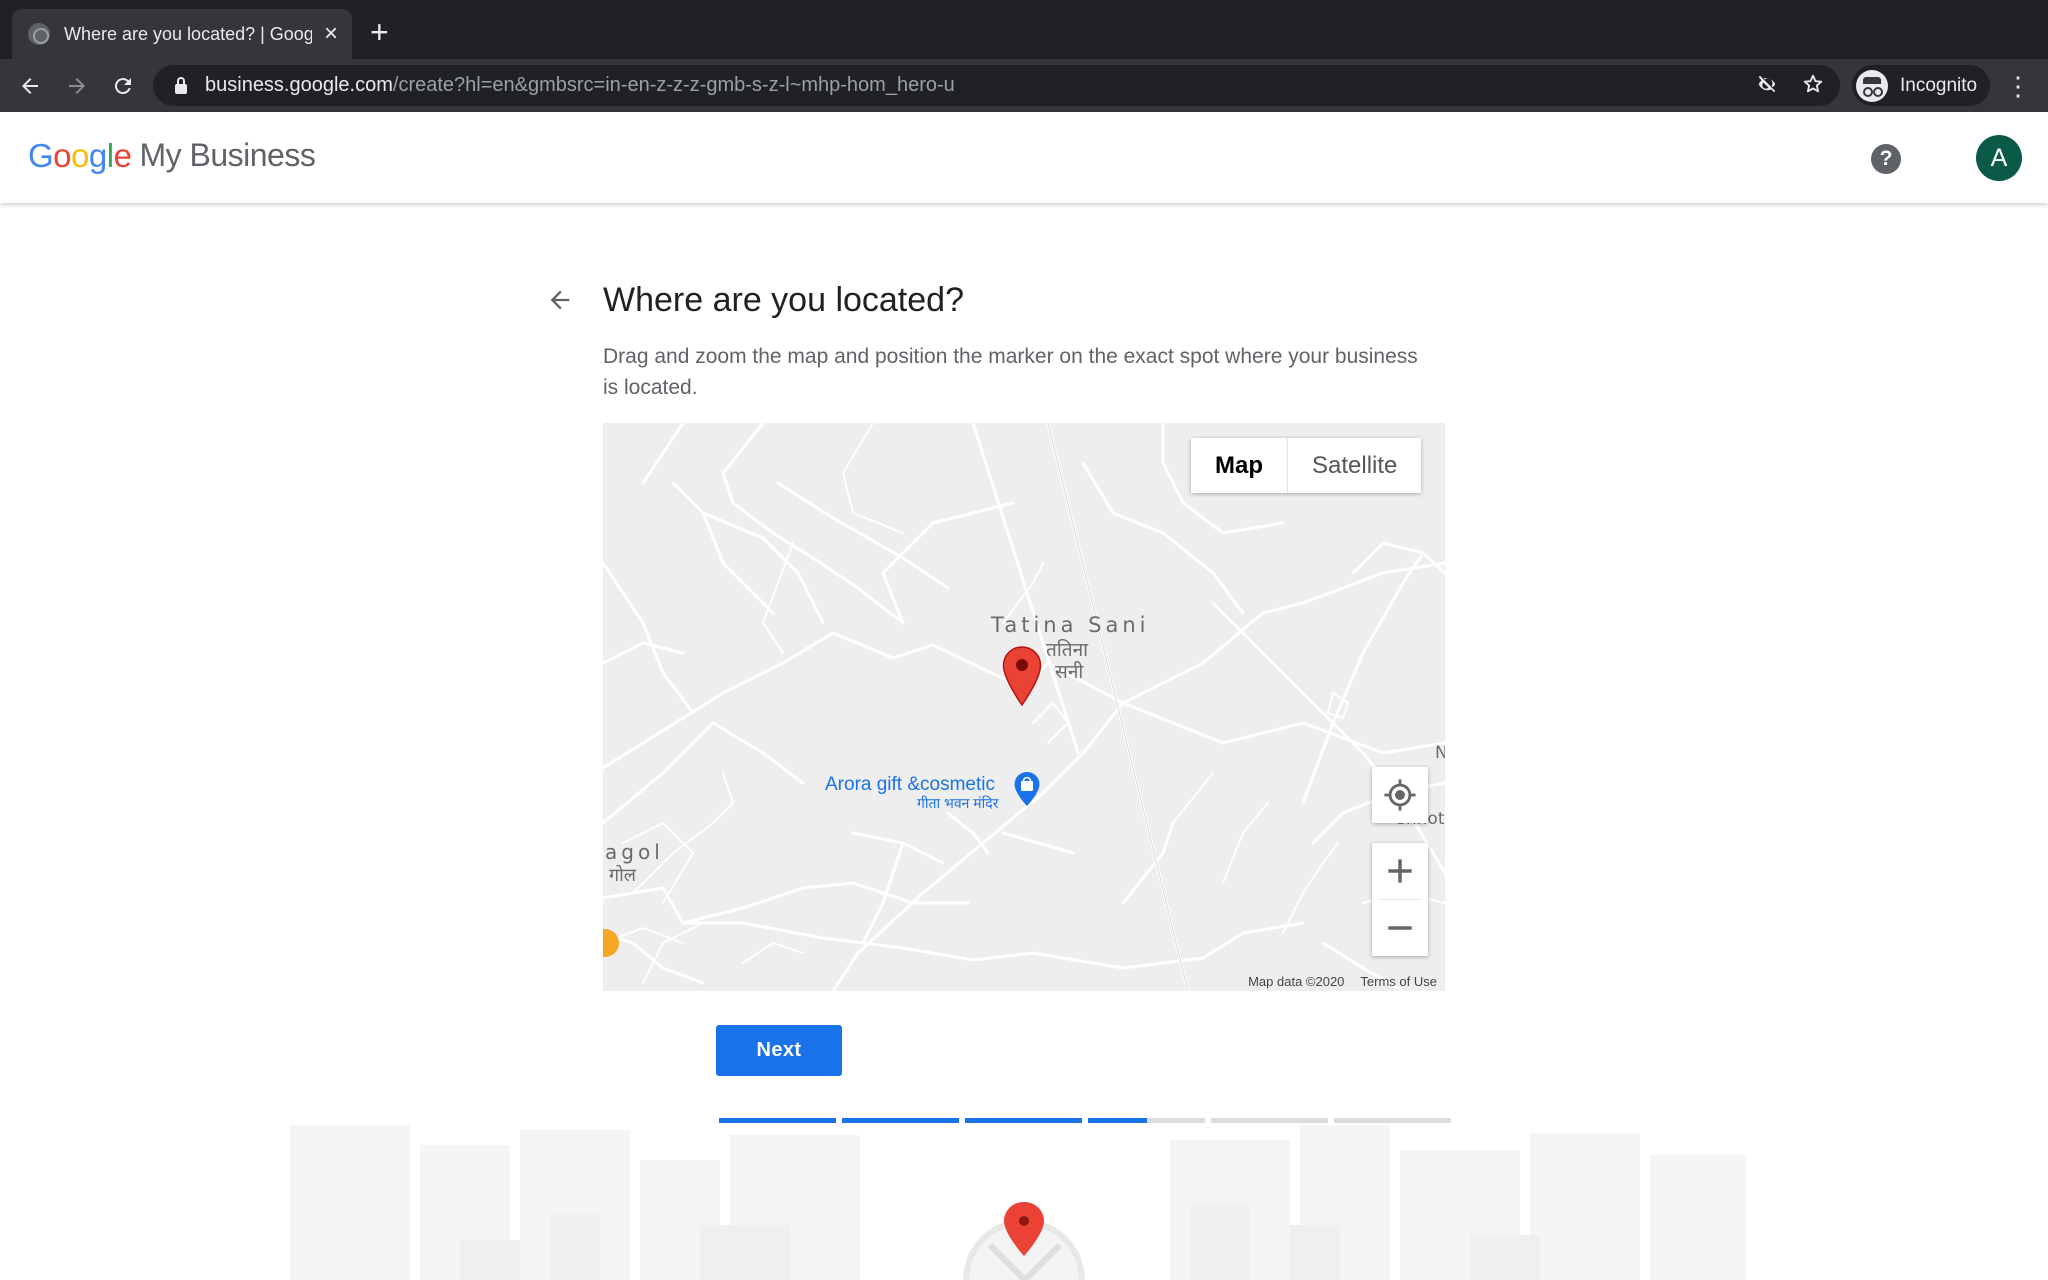 The width and height of the screenshot is (2048, 1280). I want to click on reload-icon, so click(122, 86).